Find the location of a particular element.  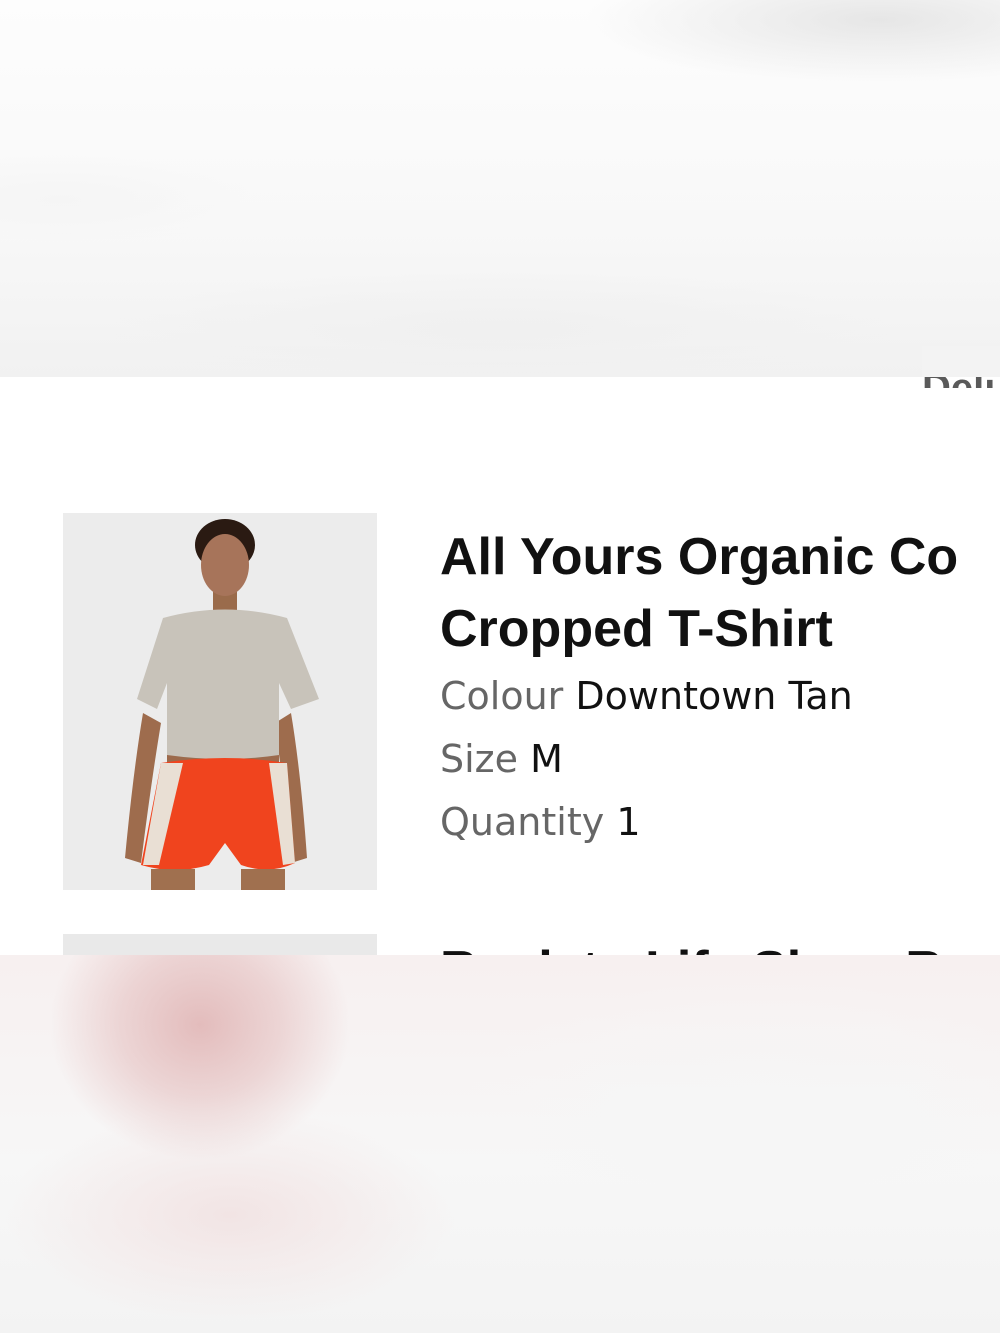

colour-row: Colour Downtown Tan is located at coordinates (720, 696).